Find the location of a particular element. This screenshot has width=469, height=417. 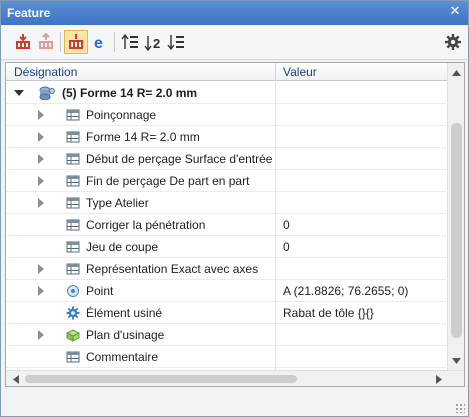

remove-feature-button is located at coordinates (46, 42).